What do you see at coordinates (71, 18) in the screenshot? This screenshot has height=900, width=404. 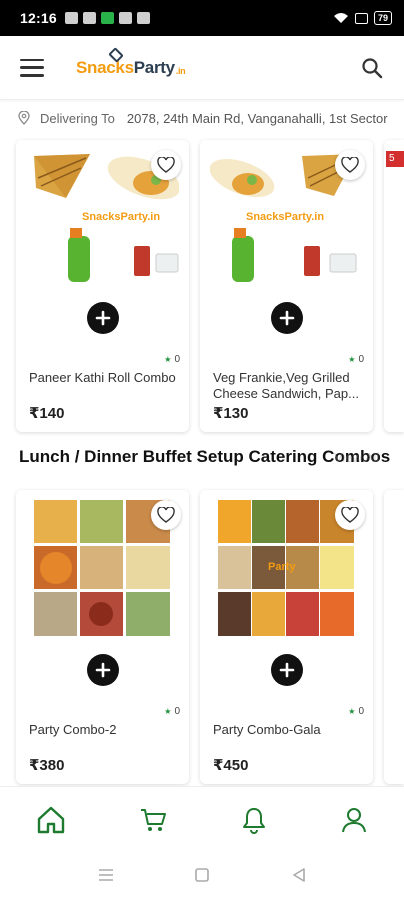 I see `message-icon` at bounding box center [71, 18].